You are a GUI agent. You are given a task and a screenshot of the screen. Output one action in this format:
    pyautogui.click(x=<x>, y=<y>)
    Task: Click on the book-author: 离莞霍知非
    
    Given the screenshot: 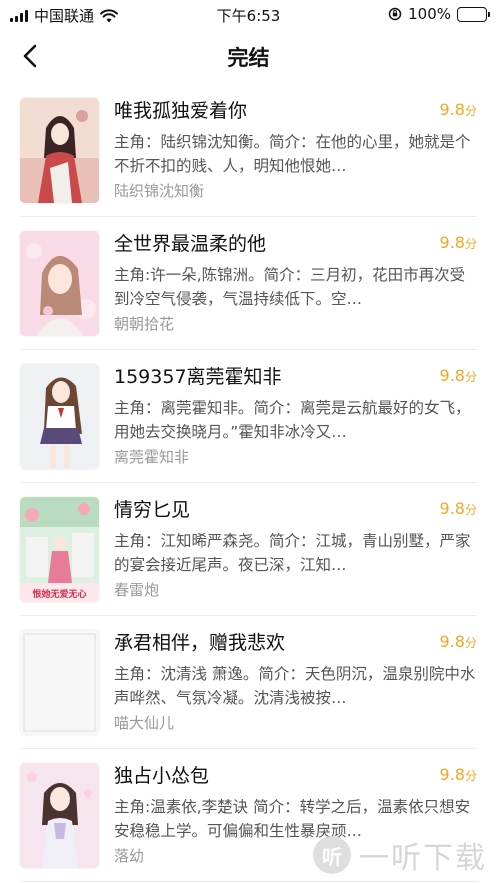 What is the action you would take?
    pyautogui.click(x=152, y=457)
    